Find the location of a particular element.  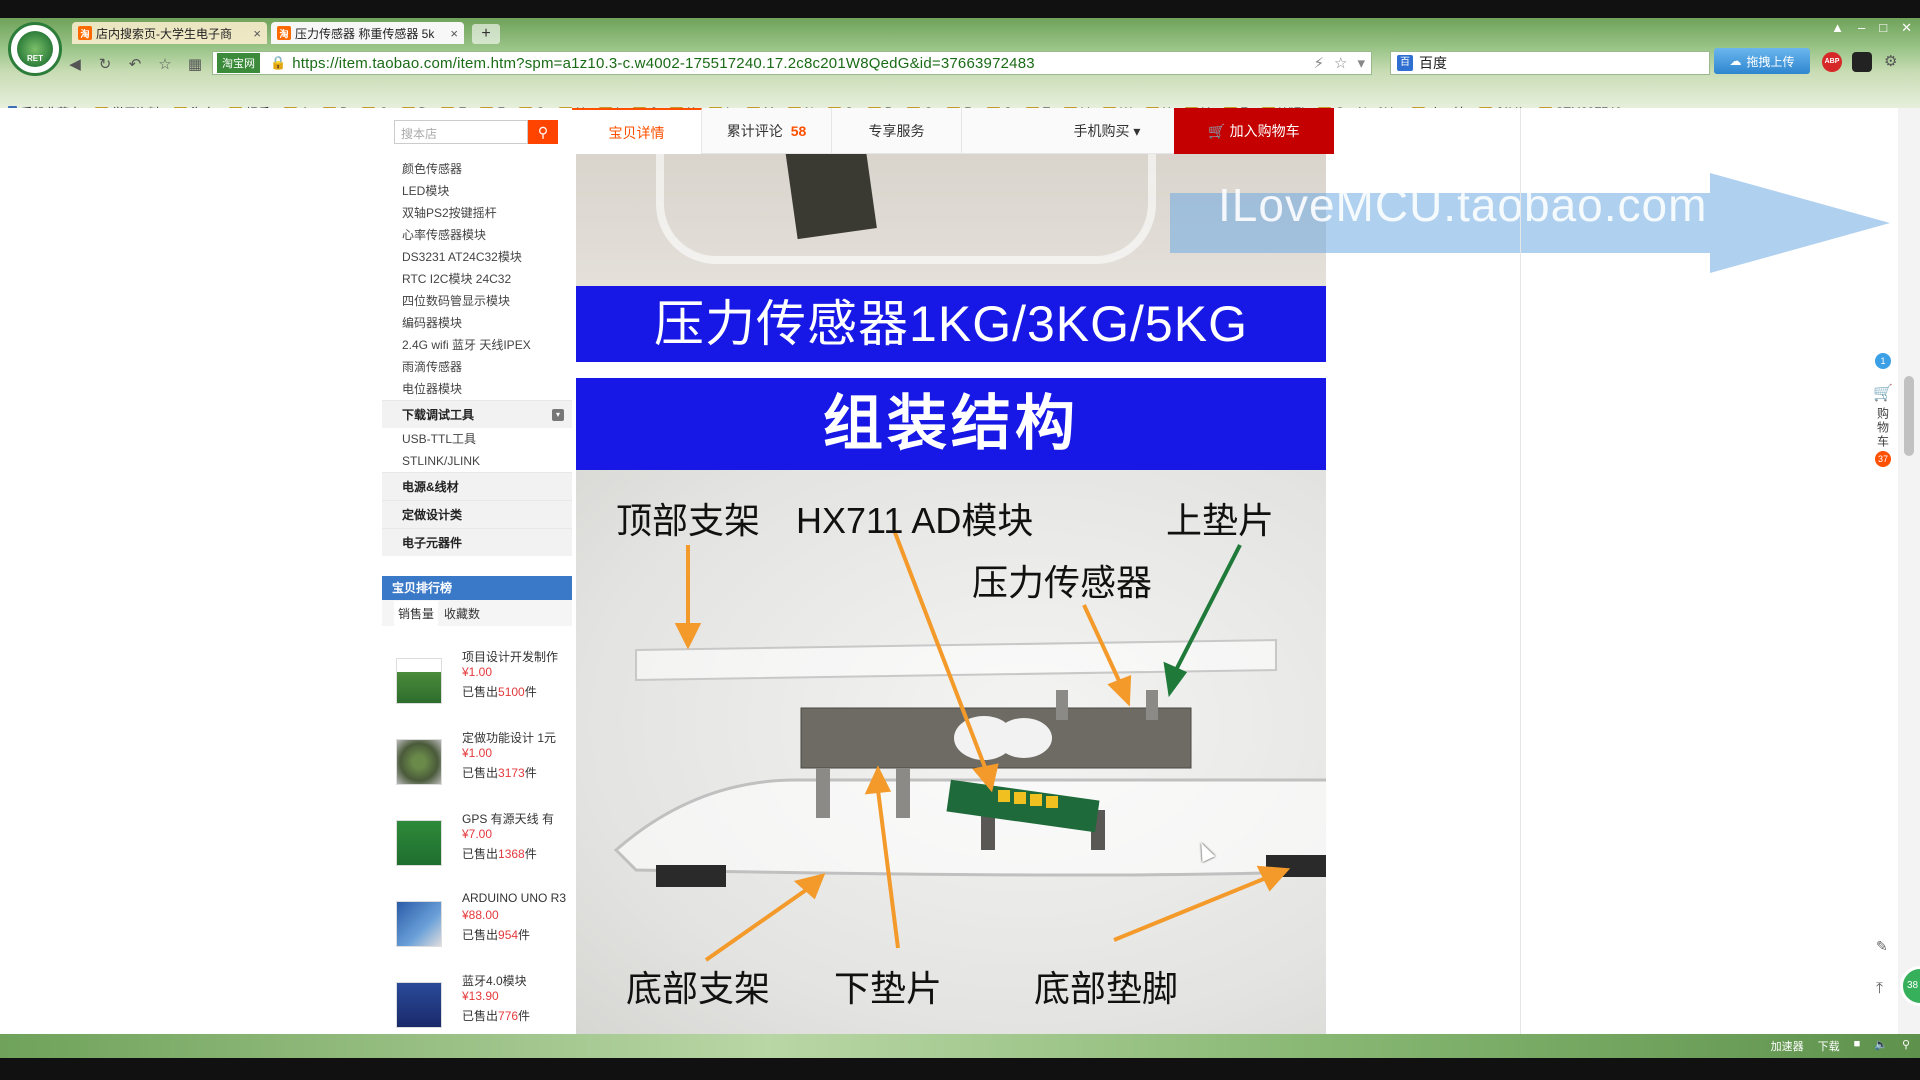

minimize-icon: – is located at coordinates (1861, 28).